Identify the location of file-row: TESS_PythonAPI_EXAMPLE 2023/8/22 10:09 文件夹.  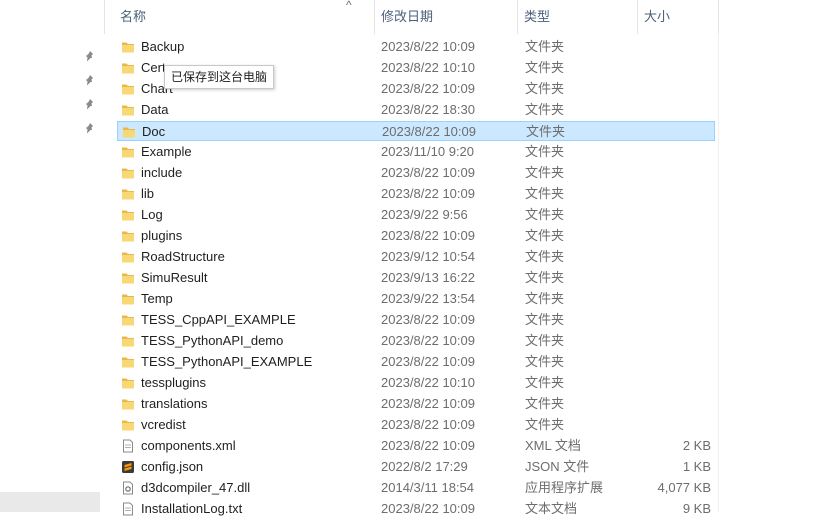
(416, 362).